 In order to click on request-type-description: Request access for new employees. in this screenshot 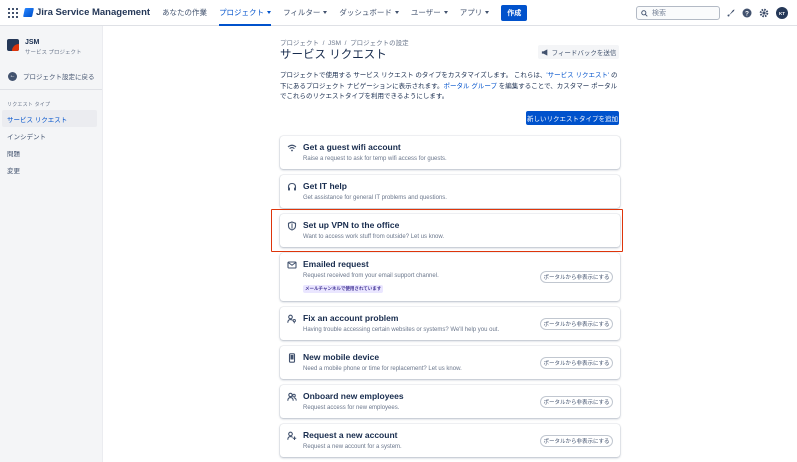, I will do `click(351, 408)`.